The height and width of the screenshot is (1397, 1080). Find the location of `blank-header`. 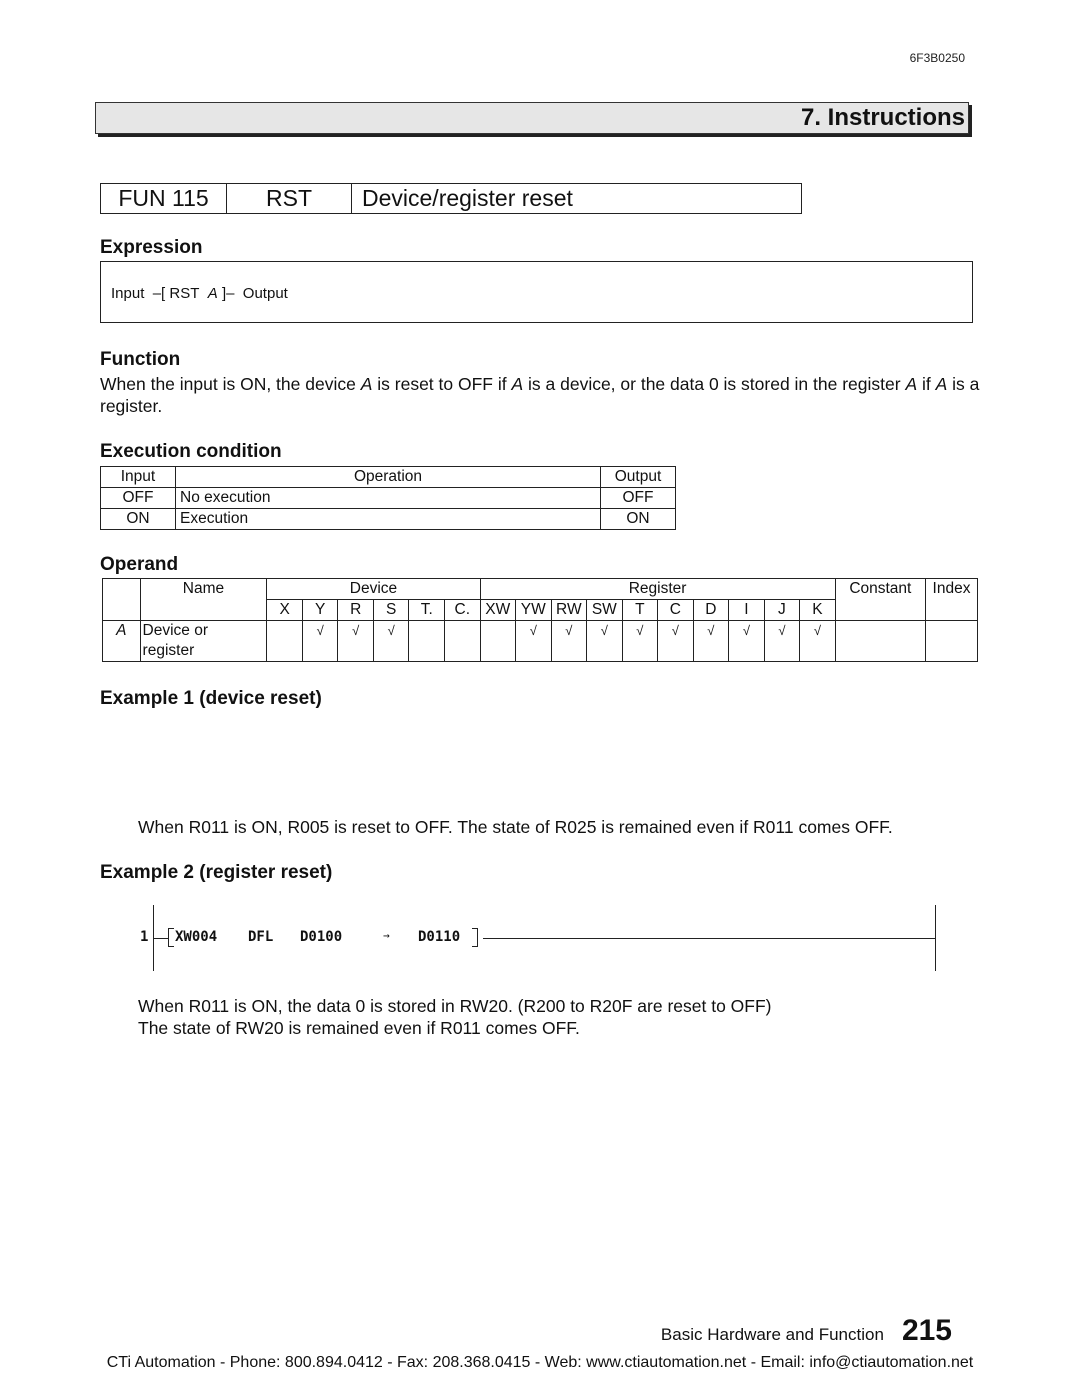

blank-header is located at coordinates (121, 599).